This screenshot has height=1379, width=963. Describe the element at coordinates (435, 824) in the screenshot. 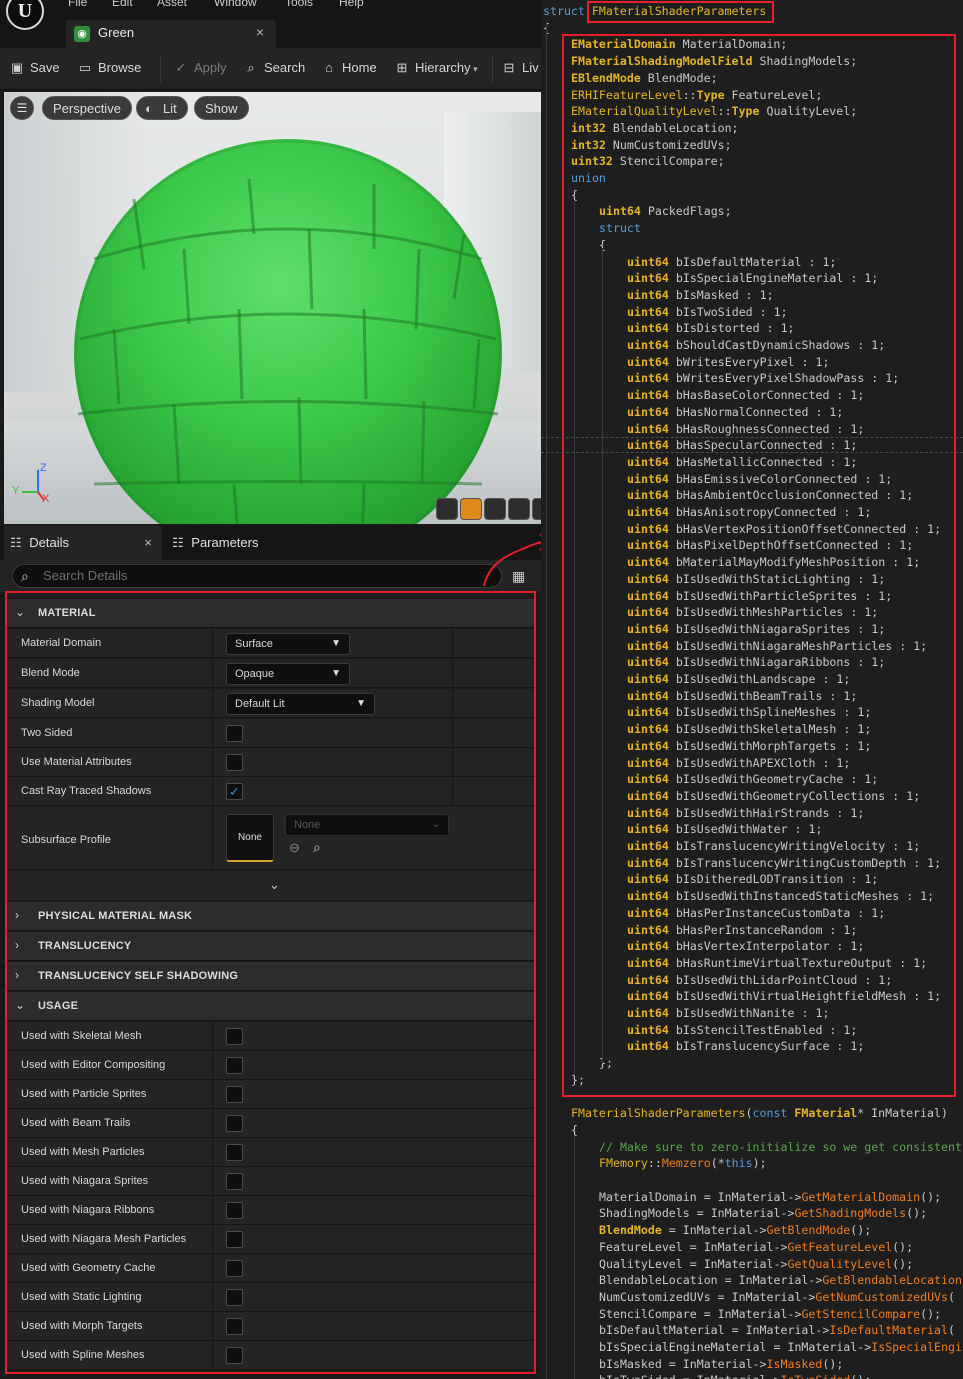

I see `chevron-down-icon: ⌄` at that location.